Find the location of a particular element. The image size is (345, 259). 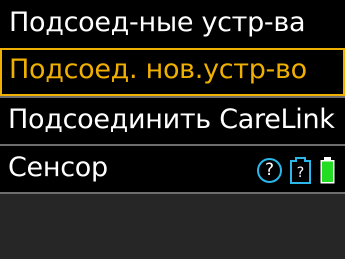

battery-full-icon is located at coordinates (327, 170).